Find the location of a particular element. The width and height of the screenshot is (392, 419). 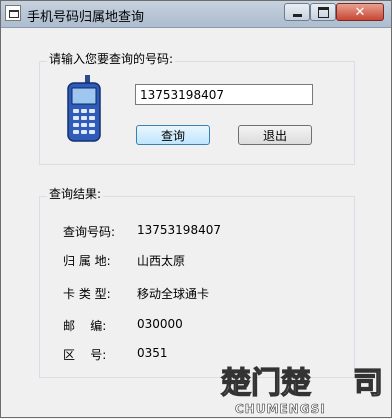

close-button: ✕ is located at coordinates (360, 12).